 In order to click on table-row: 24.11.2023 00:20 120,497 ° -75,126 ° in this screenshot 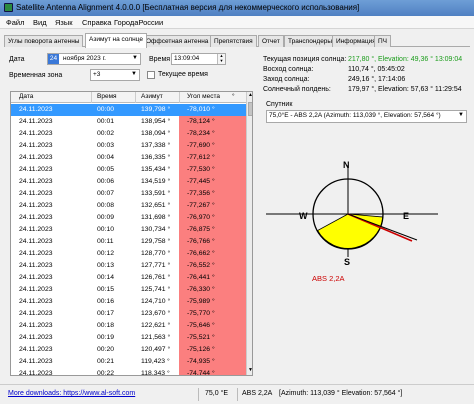, I will do `click(128, 350)`.